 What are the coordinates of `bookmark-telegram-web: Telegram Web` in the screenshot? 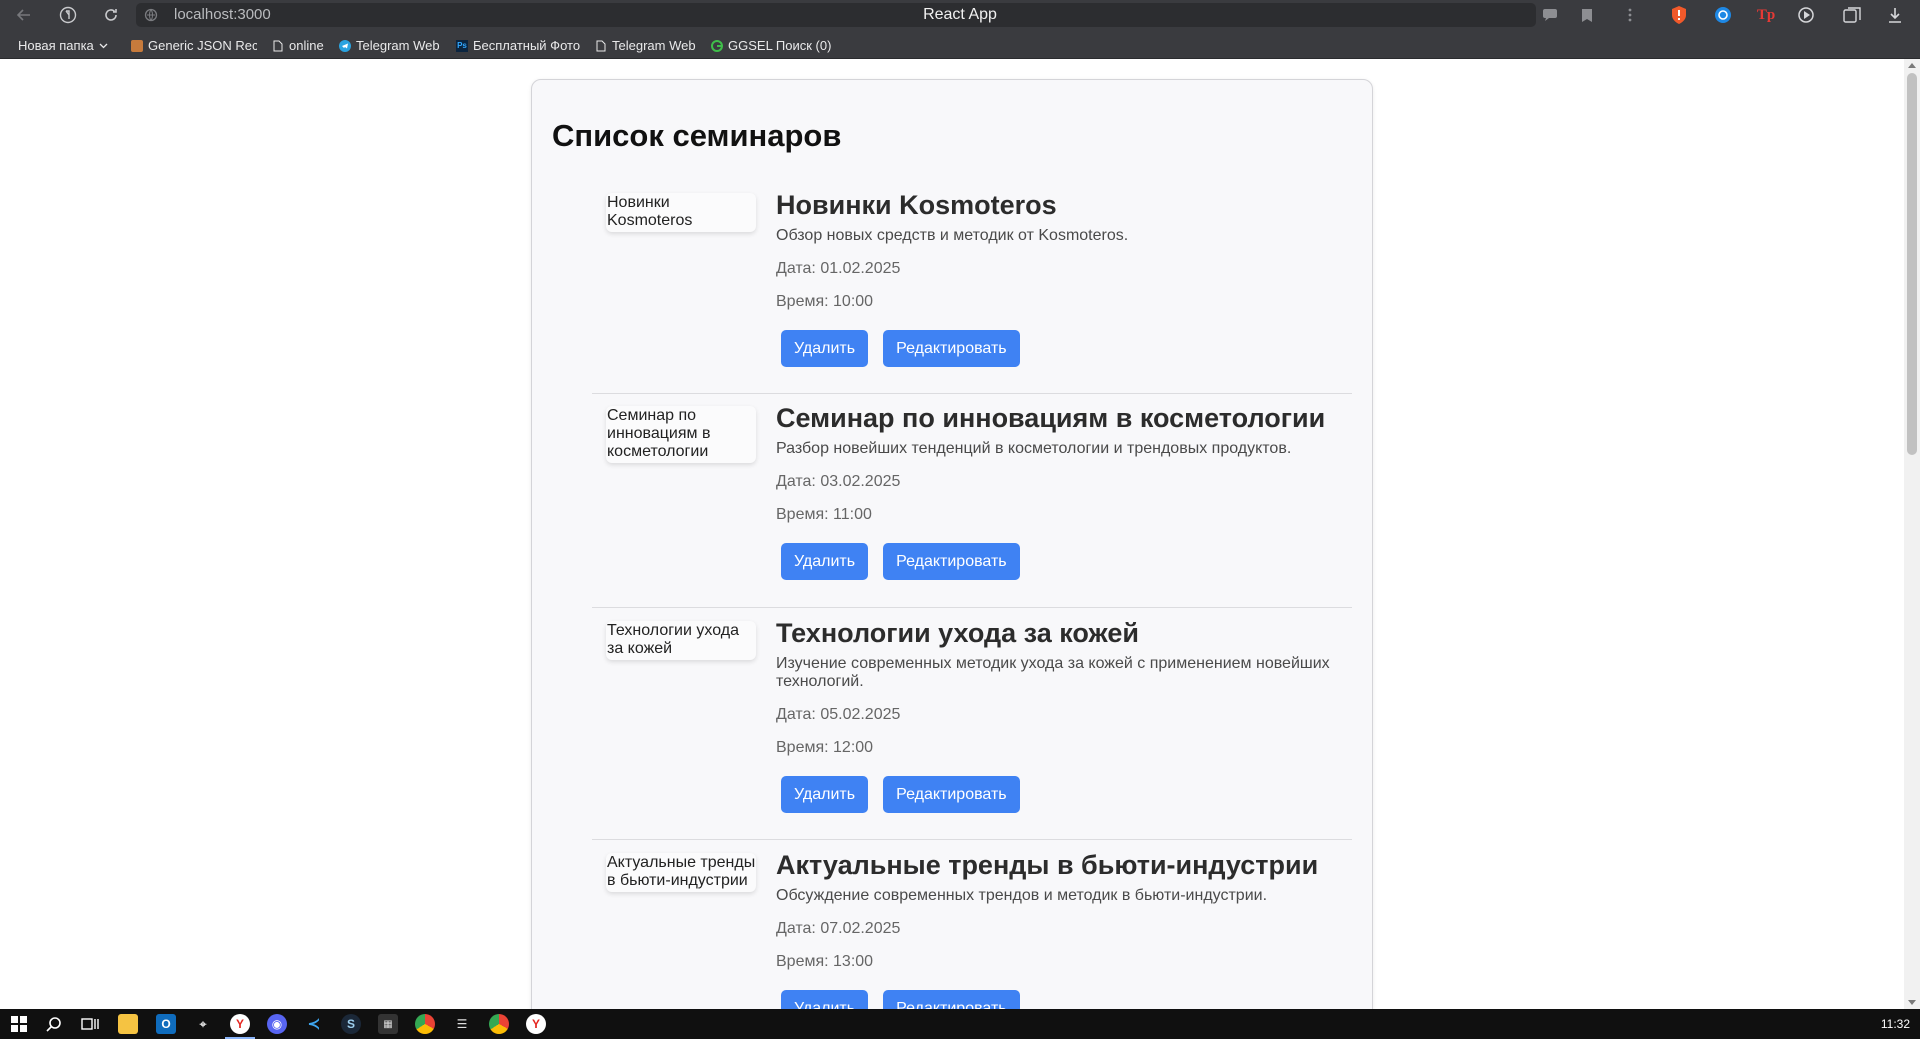 It's located at (391, 45).